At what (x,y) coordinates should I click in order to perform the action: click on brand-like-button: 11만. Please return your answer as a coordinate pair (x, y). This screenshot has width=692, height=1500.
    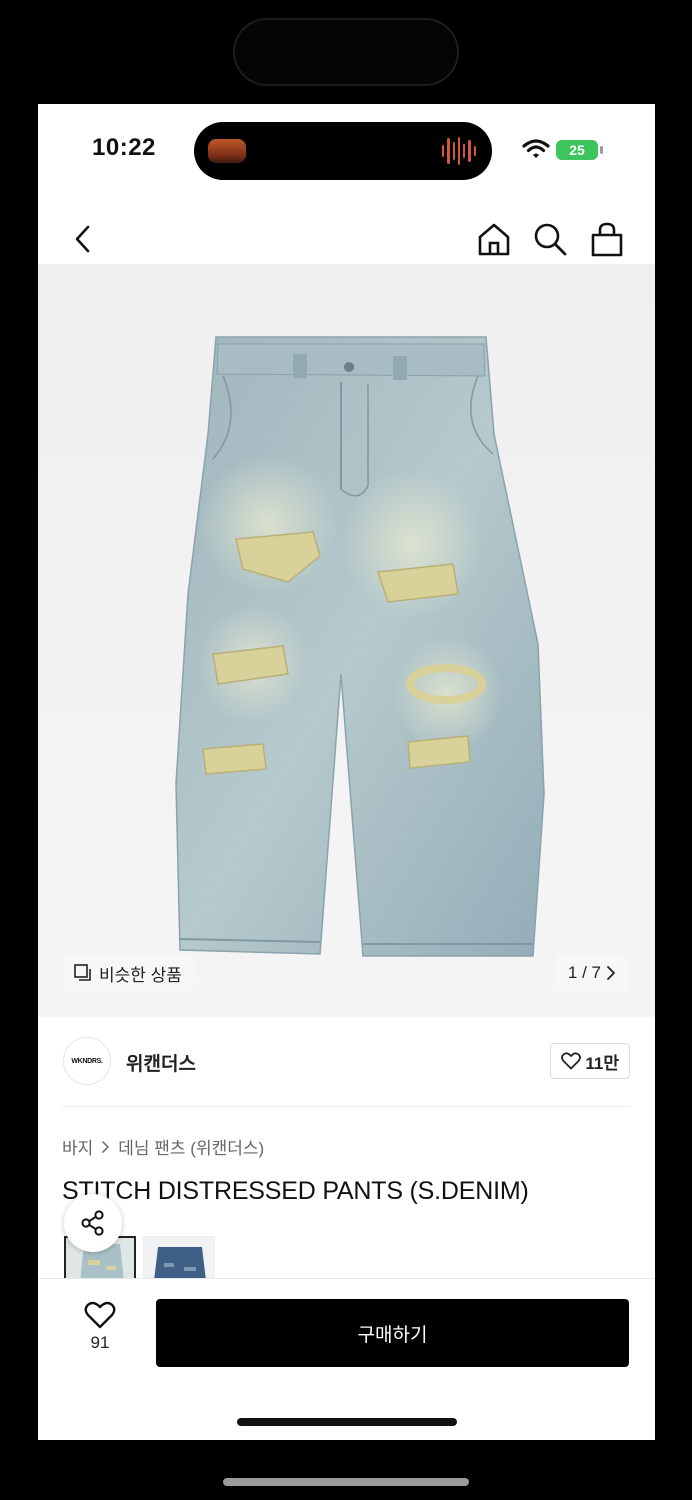
    Looking at the image, I should click on (590, 1061).